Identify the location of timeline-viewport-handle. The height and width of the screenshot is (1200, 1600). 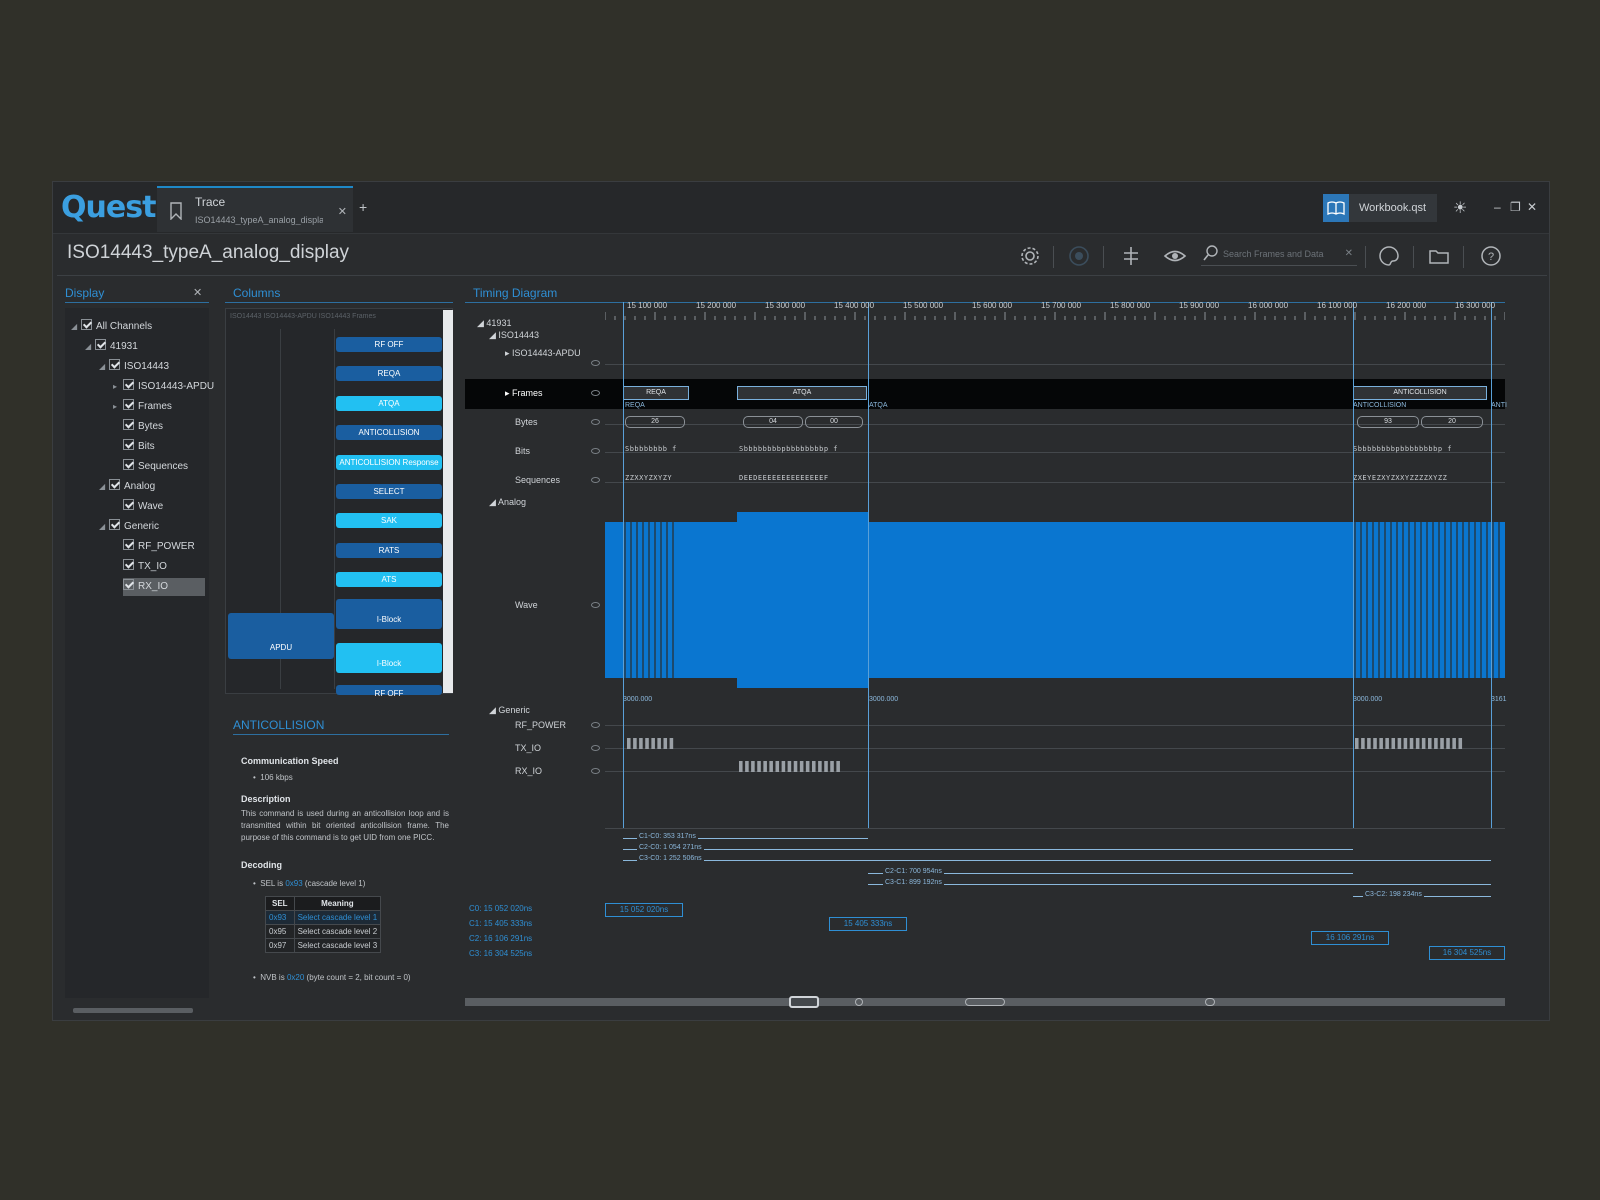
(804, 1002).